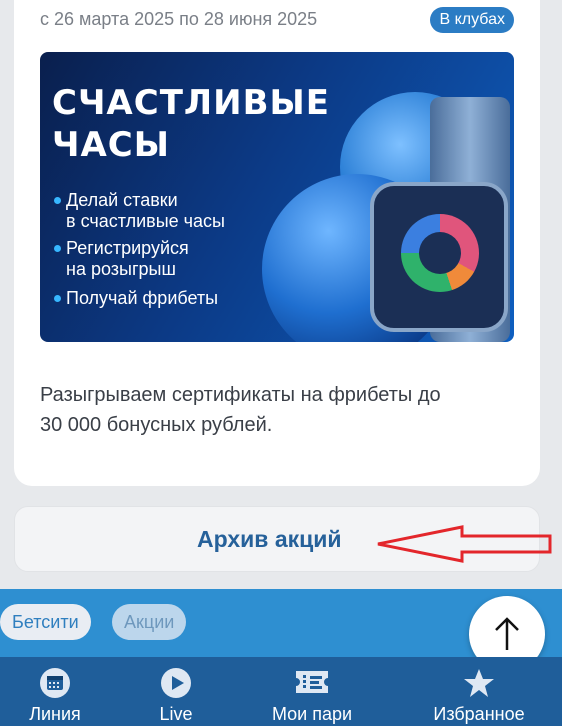  I want to click on banner-title-line2: ЧАСЫ, so click(111, 145).